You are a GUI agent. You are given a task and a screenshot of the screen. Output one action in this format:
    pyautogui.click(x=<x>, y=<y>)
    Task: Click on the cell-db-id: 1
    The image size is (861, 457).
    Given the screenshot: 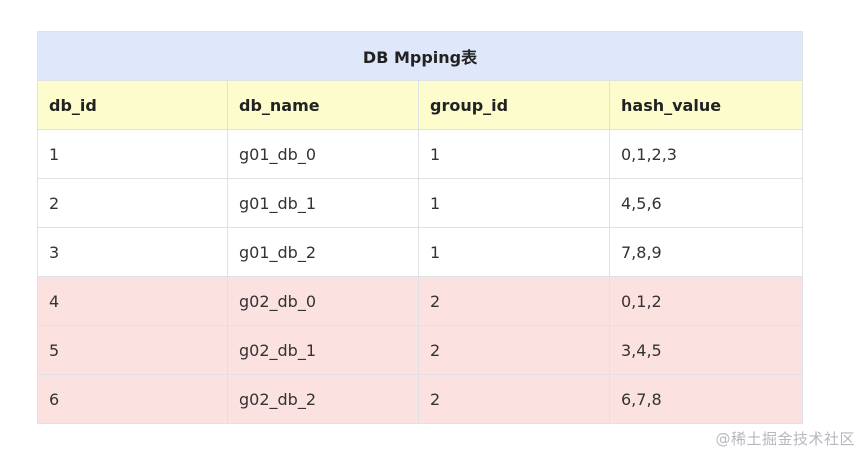 What is the action you would take?
    pyautogui.click(x=132, y=154)
    